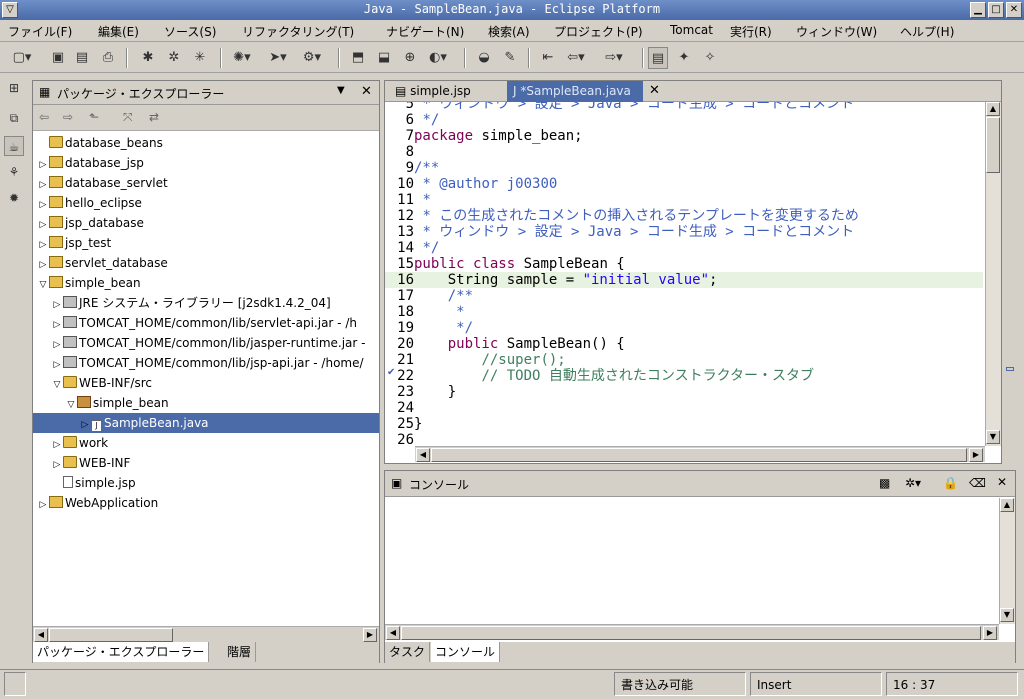  I want to click on code-line: 9/**, so click(684, 168).